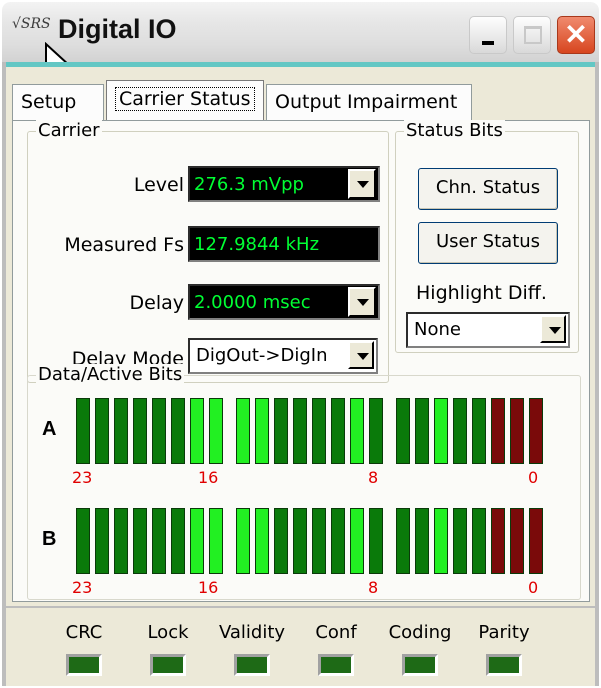  I want to click on data-active-bits-group-label: Data/Active Bits, so click(110, 374).